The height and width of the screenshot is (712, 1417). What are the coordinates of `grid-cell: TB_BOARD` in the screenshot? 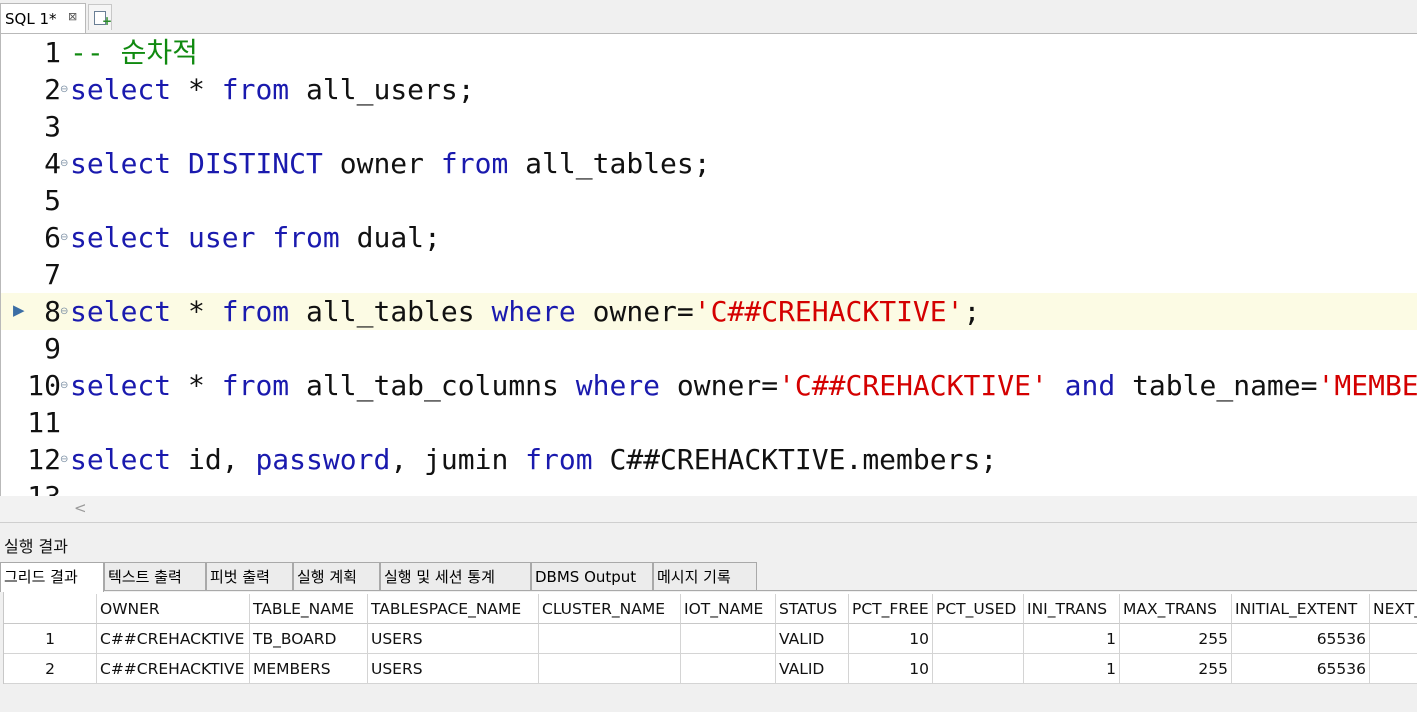 It's located at (309, 639).